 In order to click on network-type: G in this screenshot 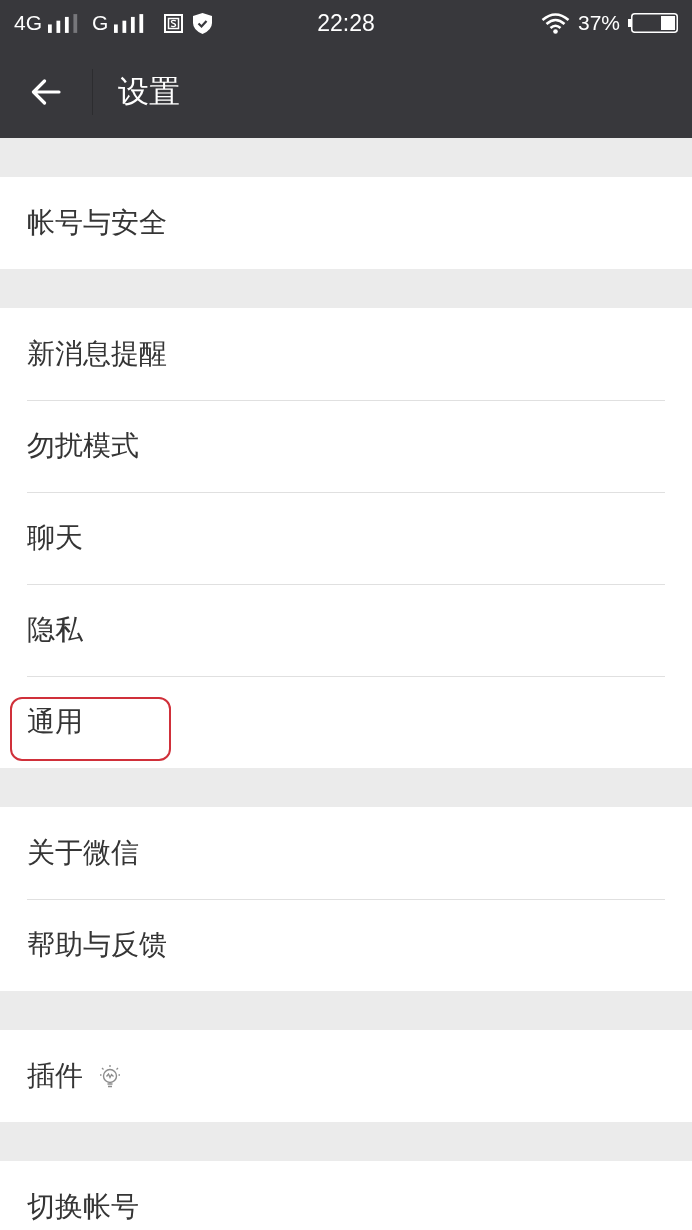, I will do `click(100, 23)`.